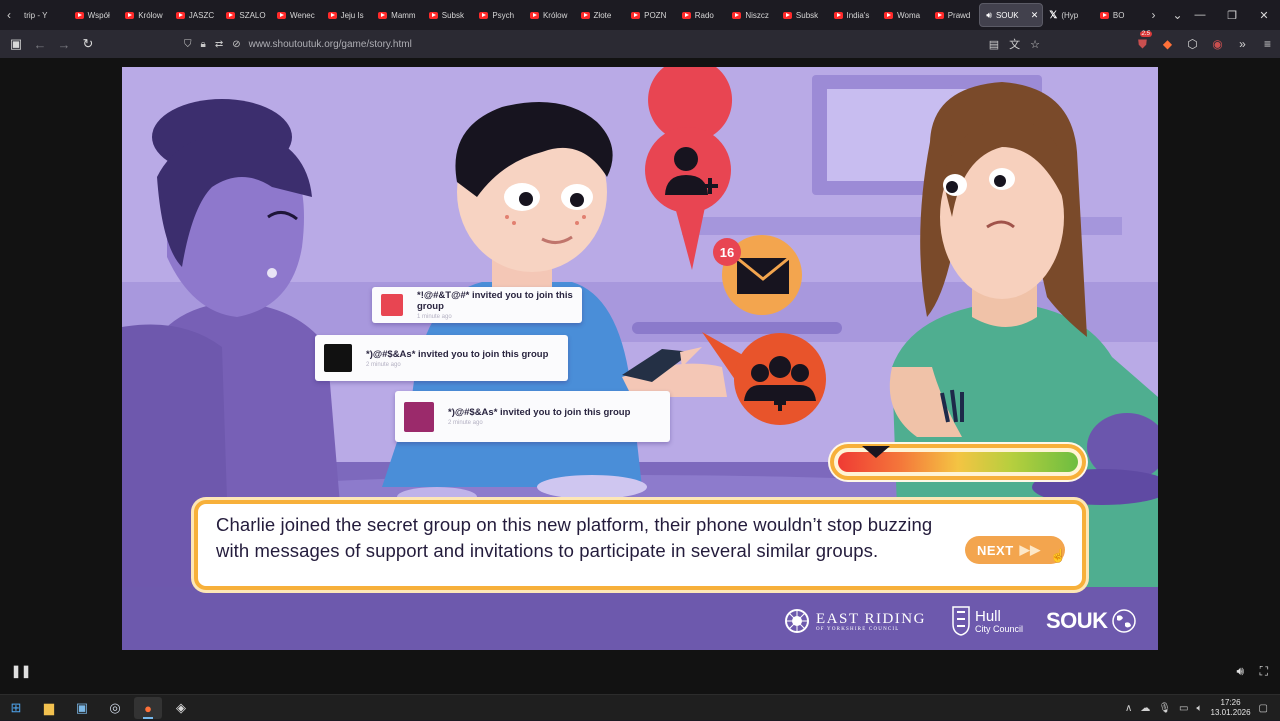 The height and width of the screenshot is (721, 1280). I want to click on speaker-tray-icon: 🔈︎, so click(1200, 708).